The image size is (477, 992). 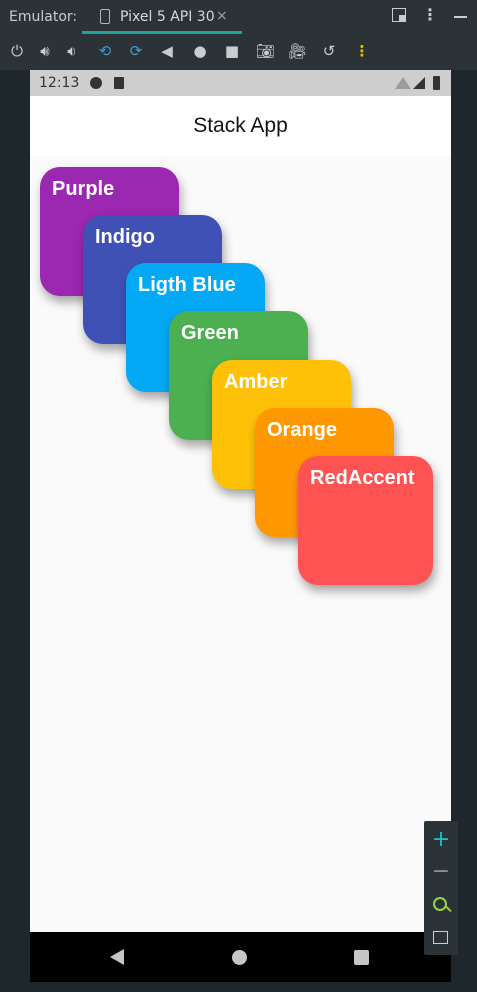 What do you see at coordinates (187, 285) in the screenshot?
I see `card-label: Ligth Blue` at bounding box center [187, 285].